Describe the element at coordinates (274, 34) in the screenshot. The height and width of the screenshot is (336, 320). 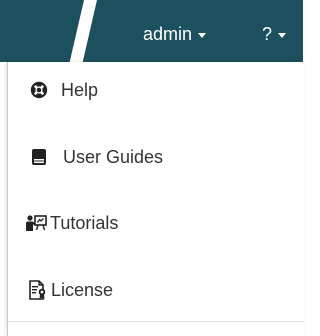
I see `help-menu-toggle: ?` at that location.